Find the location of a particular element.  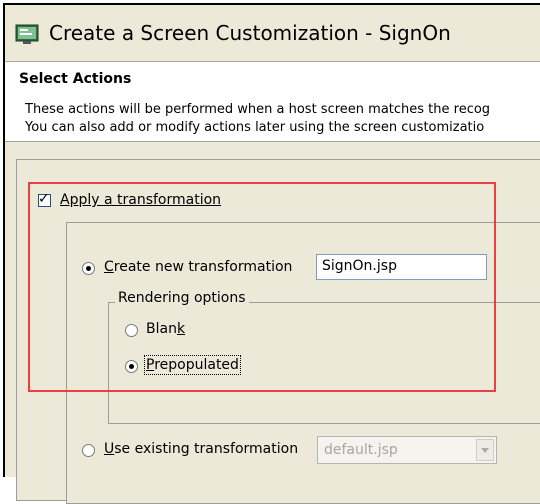

prepopulated-radio is located at coordinates (131, 366).